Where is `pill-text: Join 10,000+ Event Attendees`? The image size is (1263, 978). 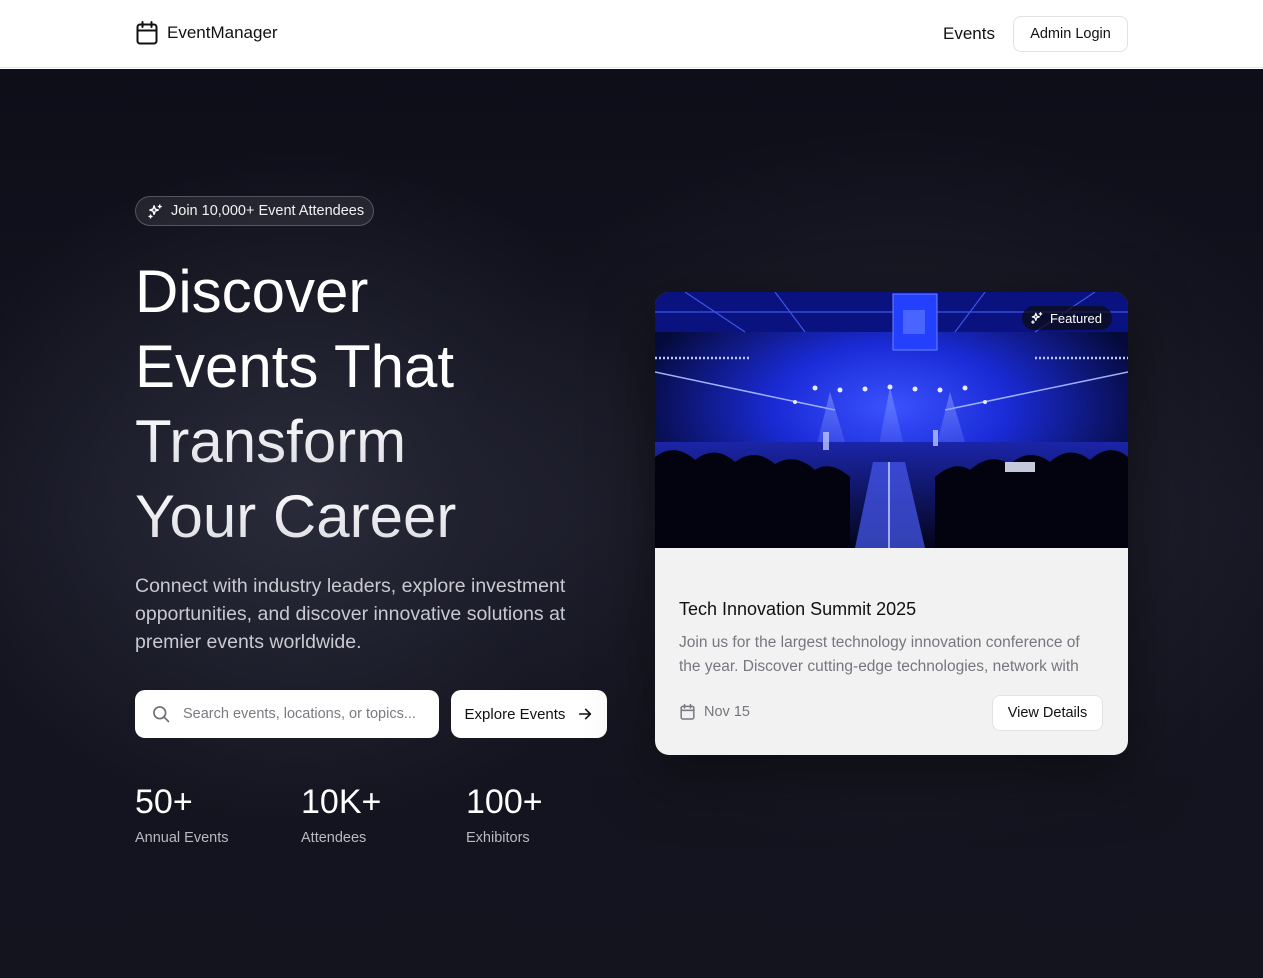
pill-text: Join 10,000+ Event Attendees is located at coordinates (268, 211).